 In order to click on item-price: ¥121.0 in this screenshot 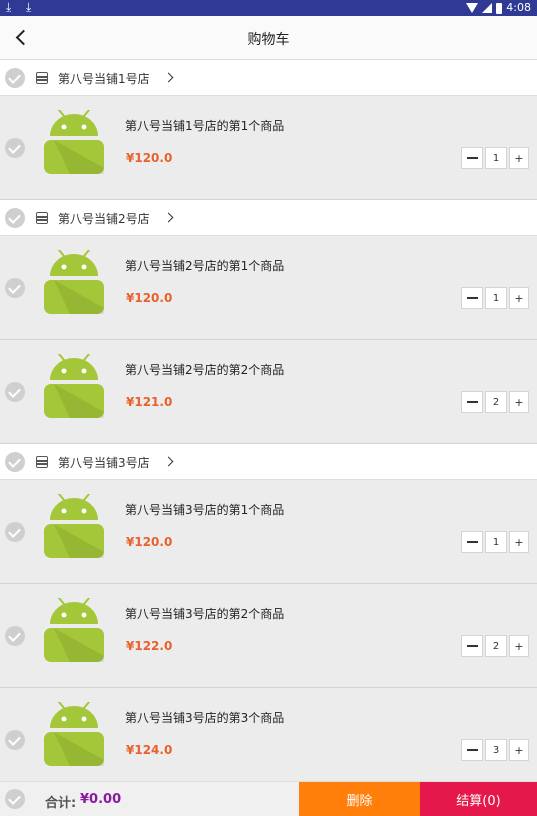, I will do `click(149, 402)`.